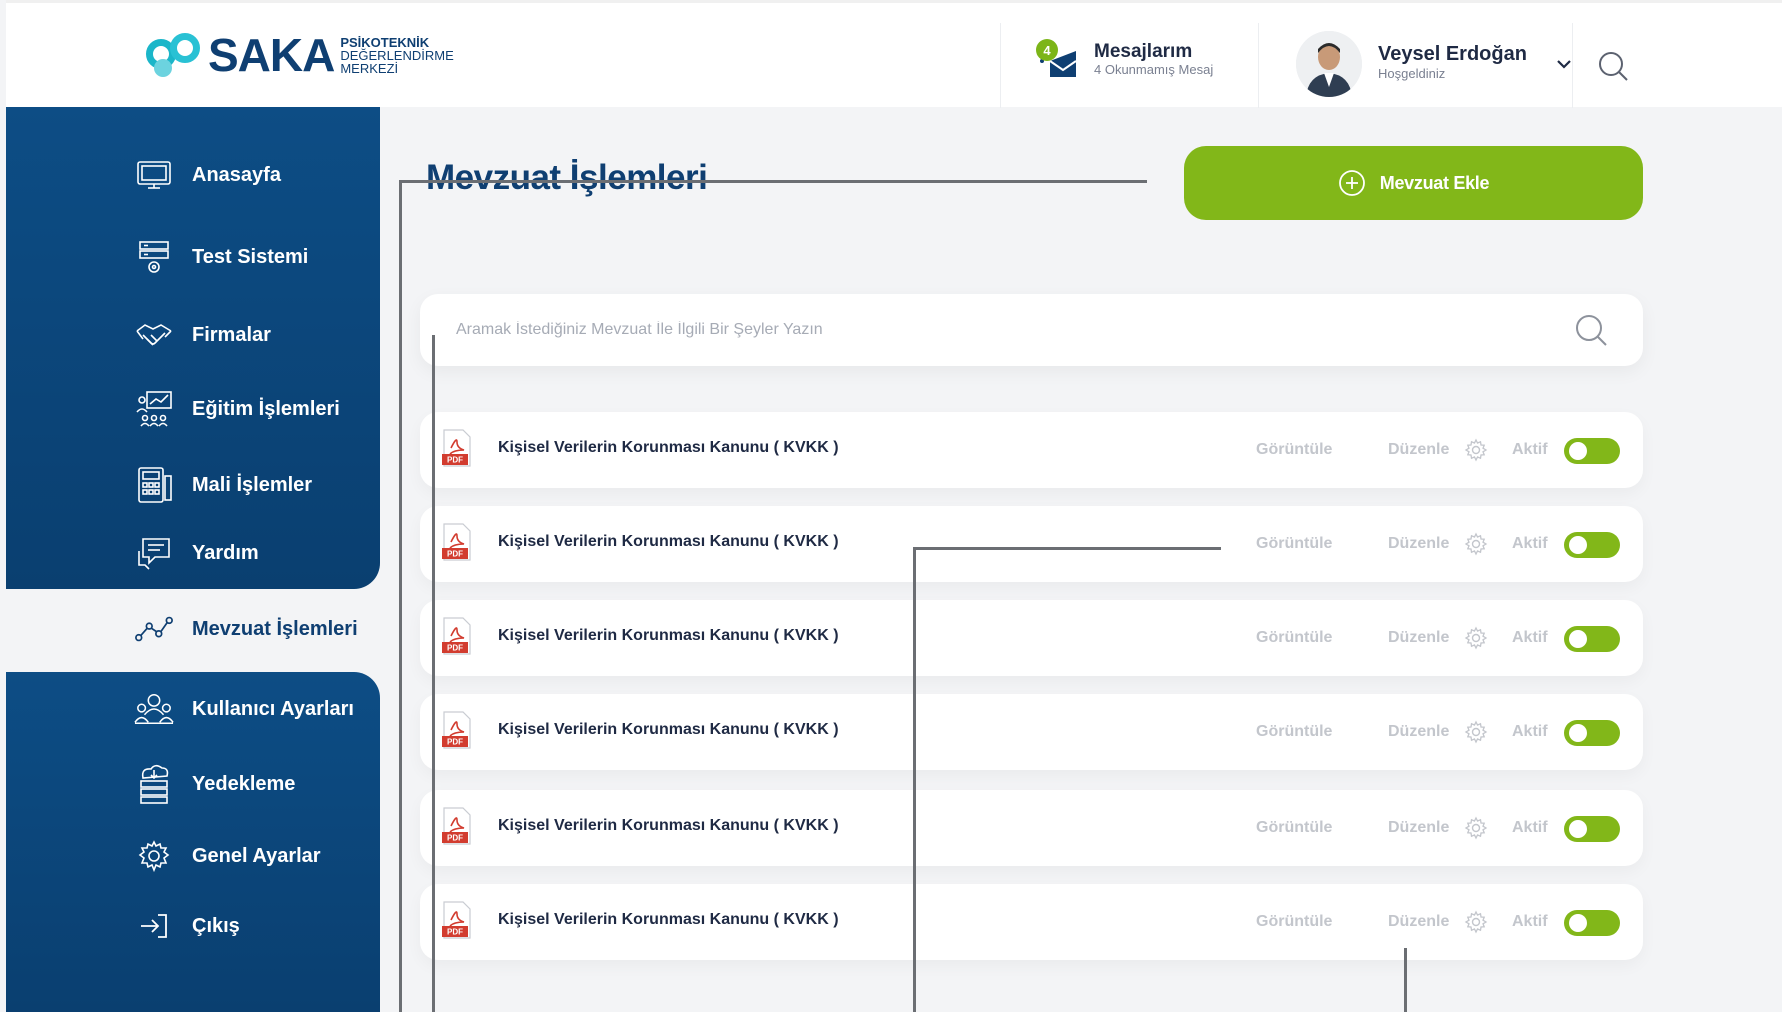  Describe the element at coordinates (231, 334) in the screenshot. I see `sidebar-item-label: Firmalar` at that location.